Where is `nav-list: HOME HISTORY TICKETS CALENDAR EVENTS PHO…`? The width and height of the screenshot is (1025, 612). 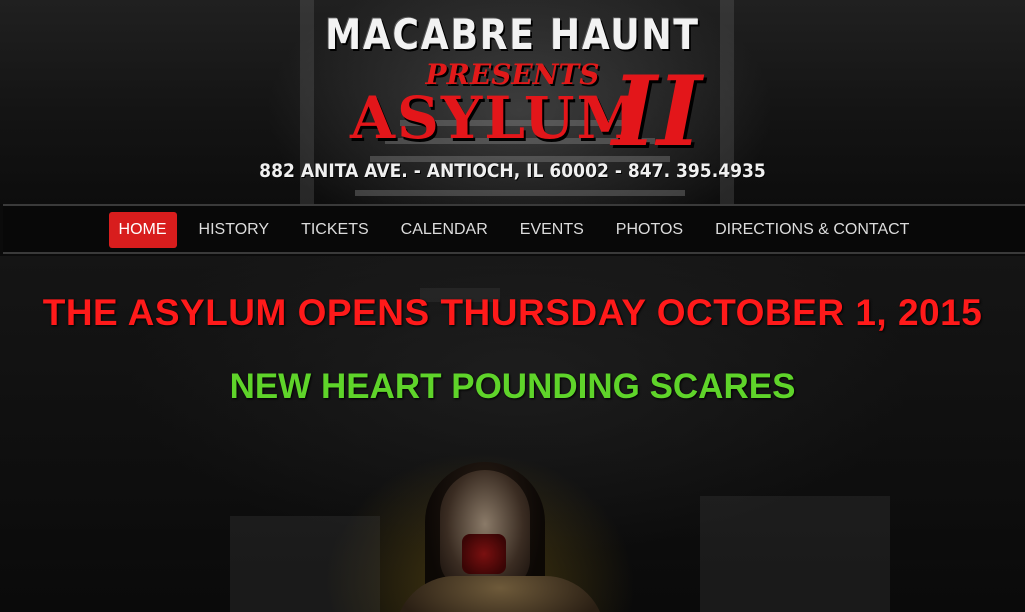
nav-list: HOME HISTORY TICKETS CALENDAR EVENTS PHO… is located at coordinates (514, 230).